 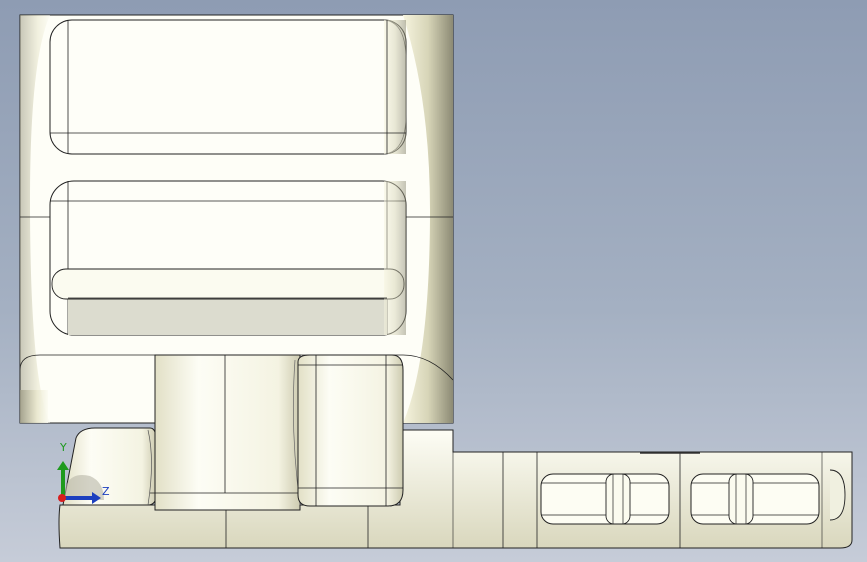 I want to click on right-boss, so click(x=350, y=430).